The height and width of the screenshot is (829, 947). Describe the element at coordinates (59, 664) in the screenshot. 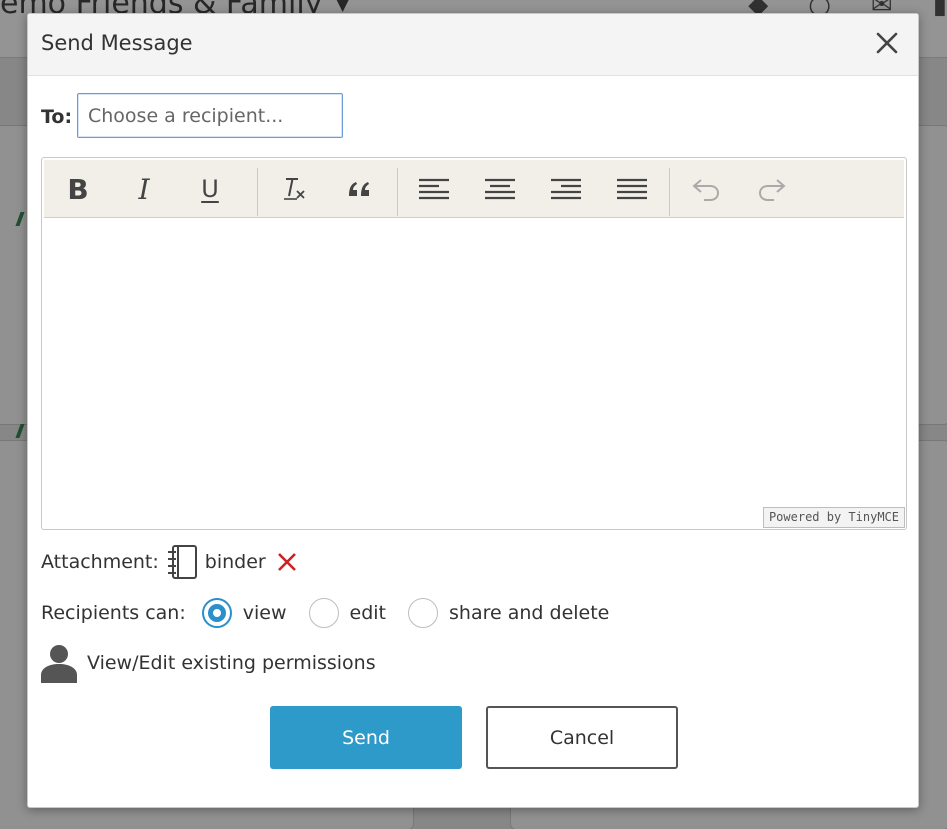

I see `user-icon` at that location.